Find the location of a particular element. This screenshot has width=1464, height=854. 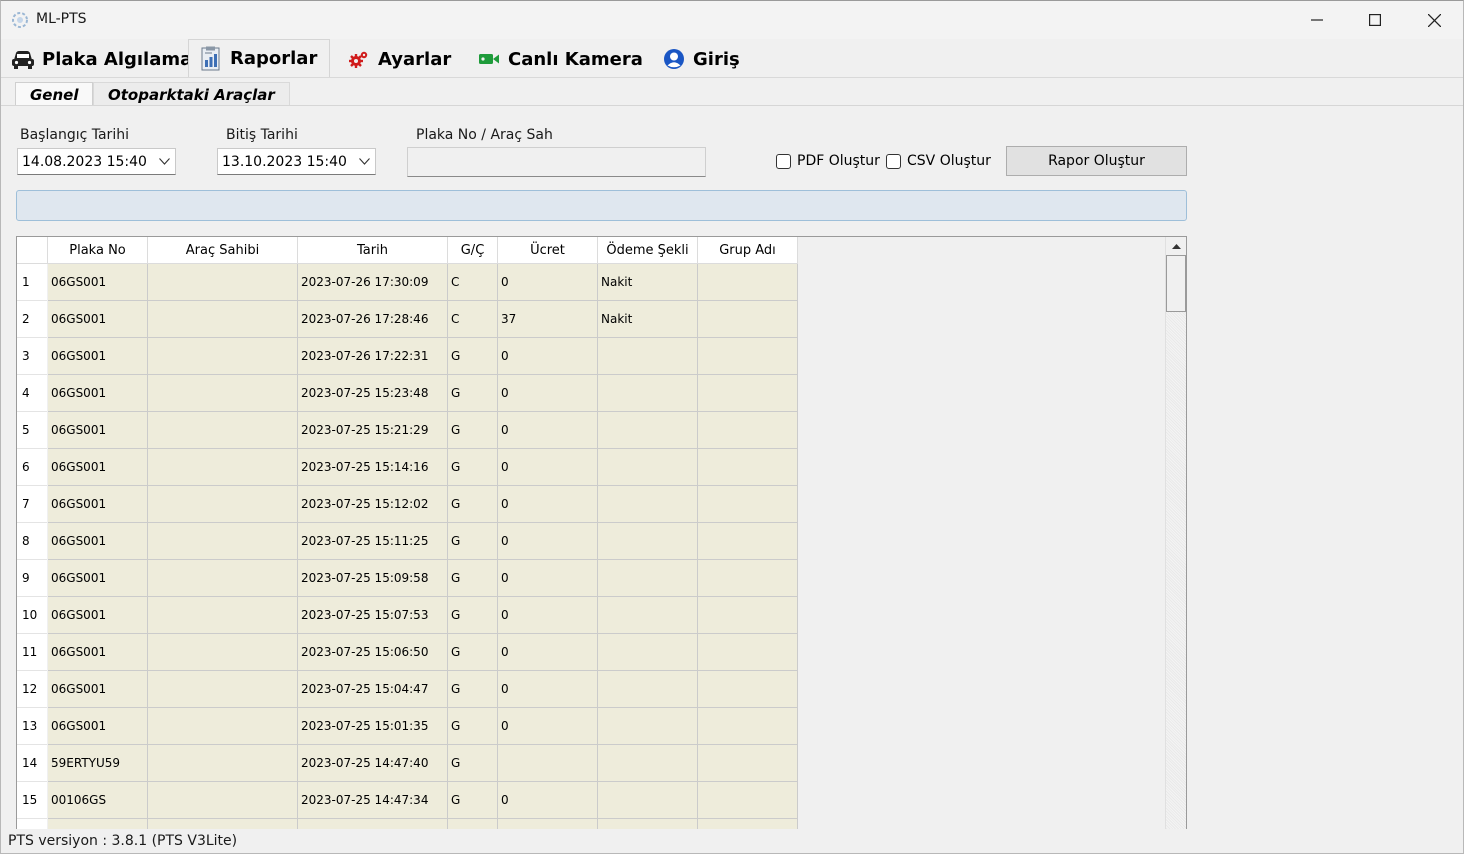

cell-tarih: 2023-07-25 15:23:48 is located at coordinates (373, 393).